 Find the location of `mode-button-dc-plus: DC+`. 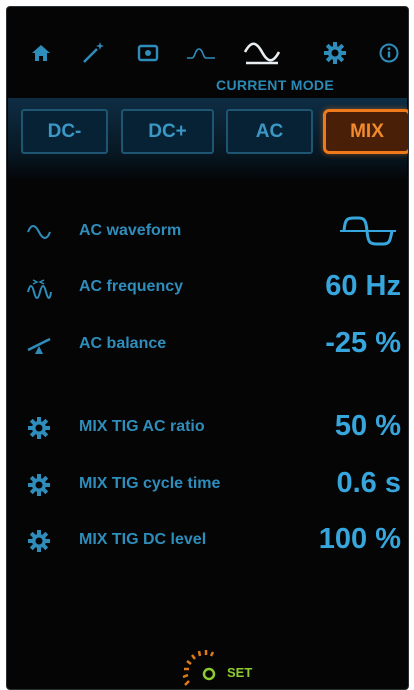

mode-button-dc-plus: DC+ is located at coordinates (167, 131).